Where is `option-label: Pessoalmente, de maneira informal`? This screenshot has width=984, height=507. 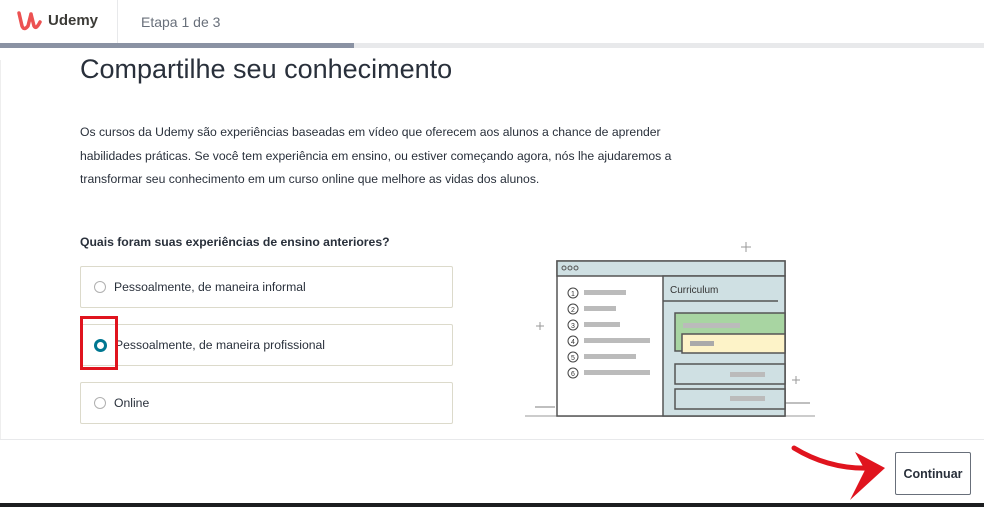 option-label: Pessoalmente, de maneira informal is located at coordinates (210, 287).